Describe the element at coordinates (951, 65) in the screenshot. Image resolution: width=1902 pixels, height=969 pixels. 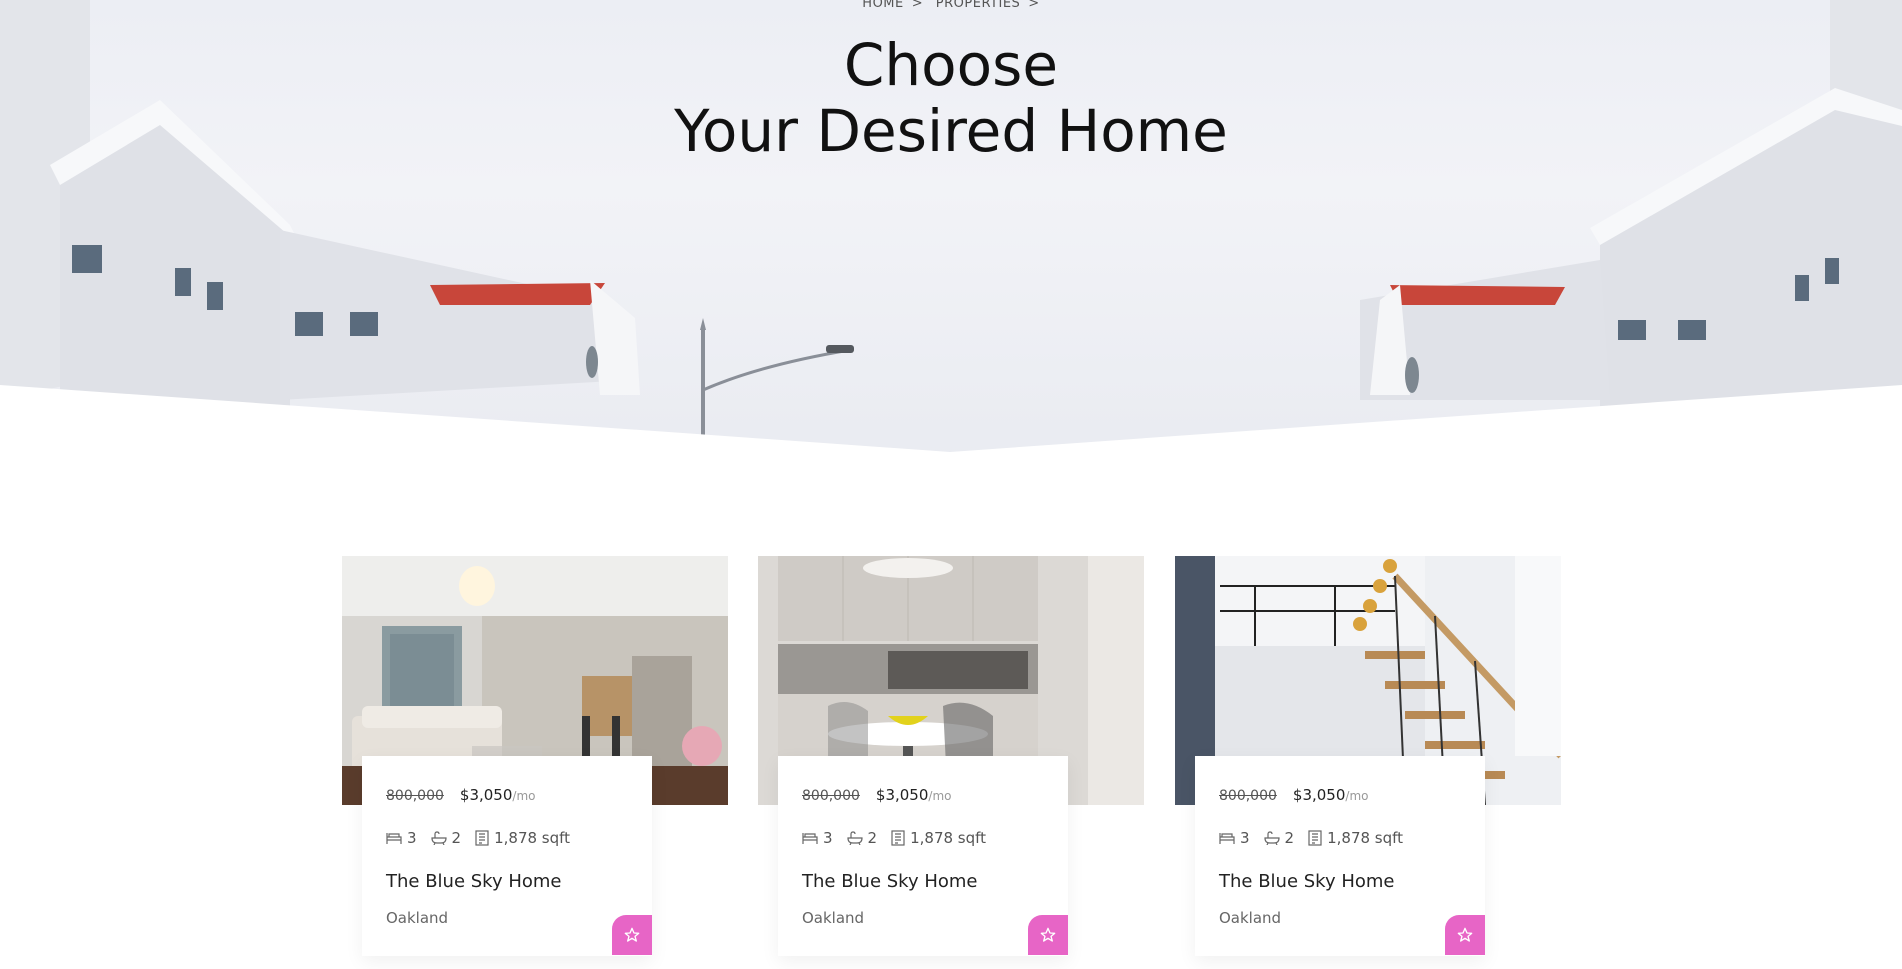
I see `page-title-line1: Choose` at that location.